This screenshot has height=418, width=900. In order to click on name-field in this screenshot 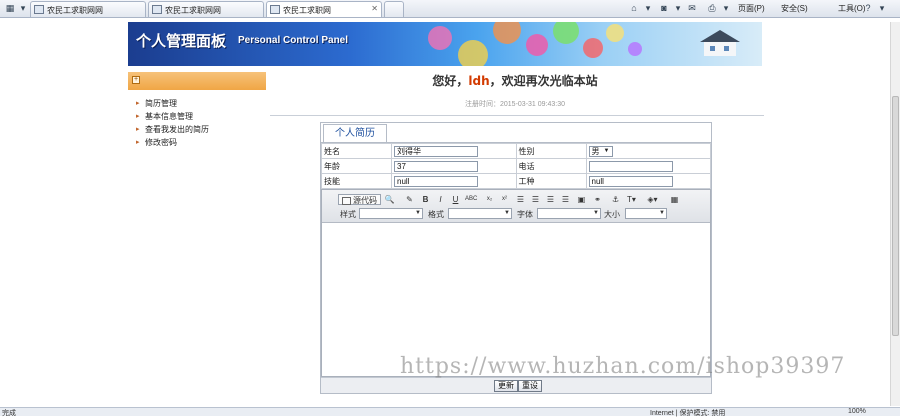, I will do `click(436, 151)`.